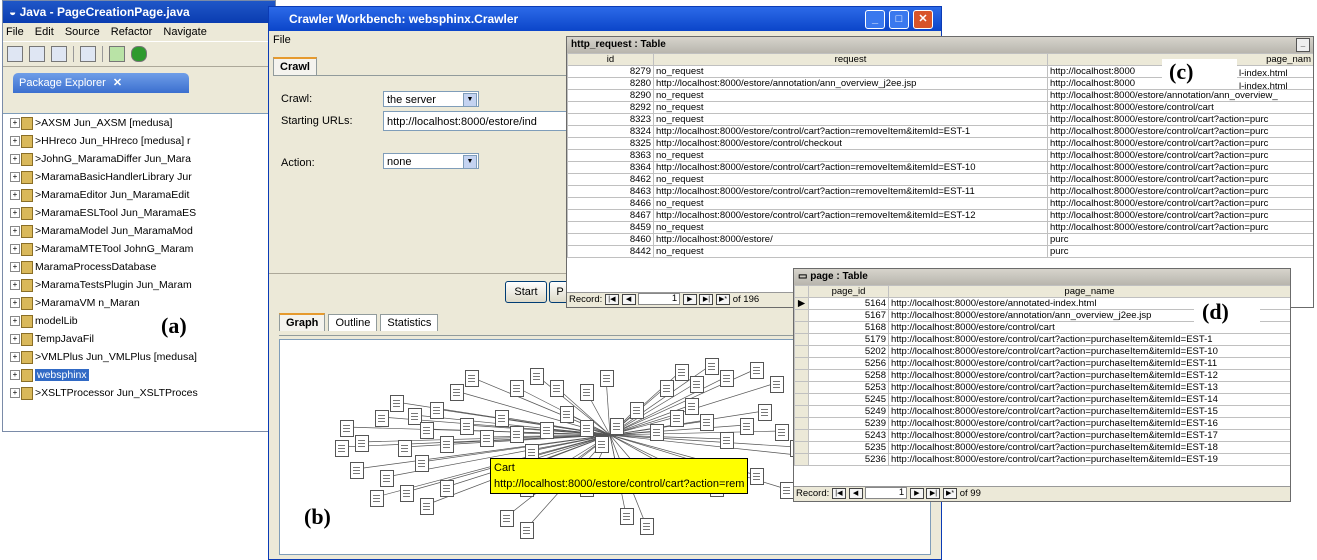  What do you see at coordinates (848, 339) in the screenshot?
I see `cell-page-id: 5179` at bounding box center [848, 339].